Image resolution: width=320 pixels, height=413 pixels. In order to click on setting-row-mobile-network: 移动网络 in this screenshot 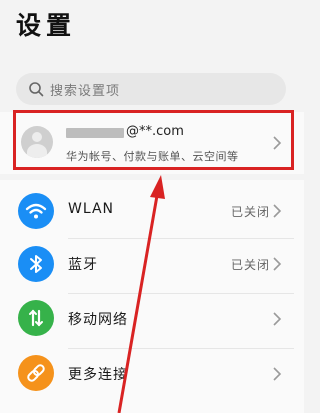, I will do `click(152, 321)`.